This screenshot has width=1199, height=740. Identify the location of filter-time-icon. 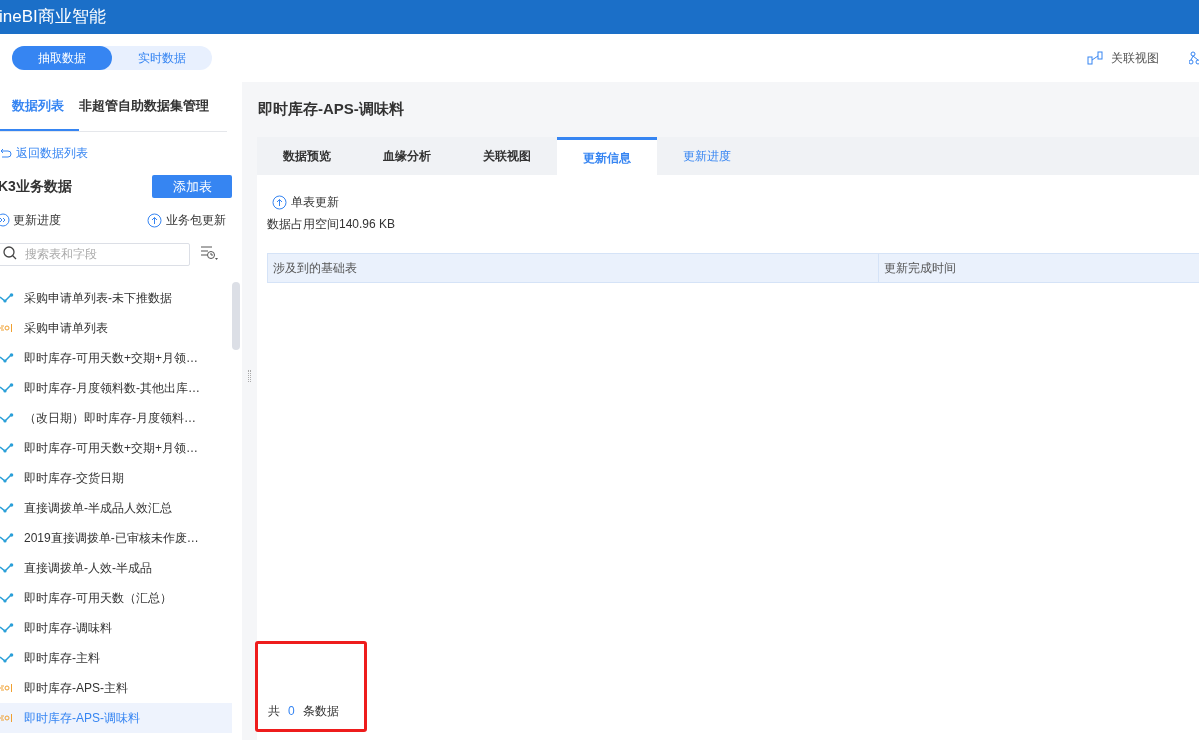
(209, 253).